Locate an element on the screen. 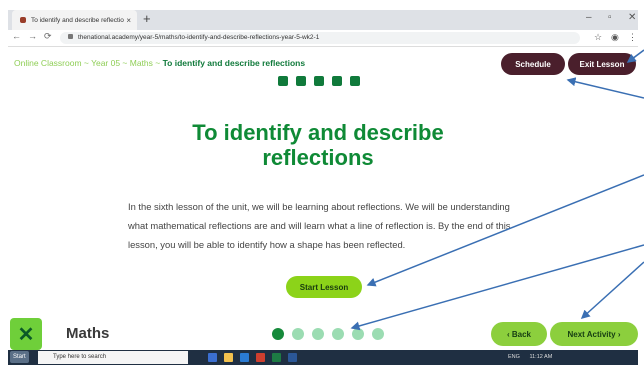 This screenshot has width=644, height=365. back-label: Back is located at coordinates (521, 334).